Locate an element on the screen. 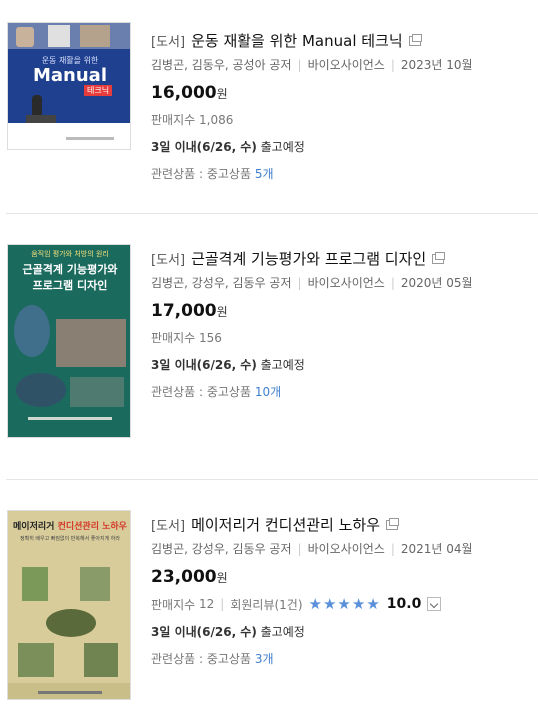 The width and height of the screenshot is (538, 714). cover-accent-text: 컨디션관리 노하우 is located at coordinates (92, 527).